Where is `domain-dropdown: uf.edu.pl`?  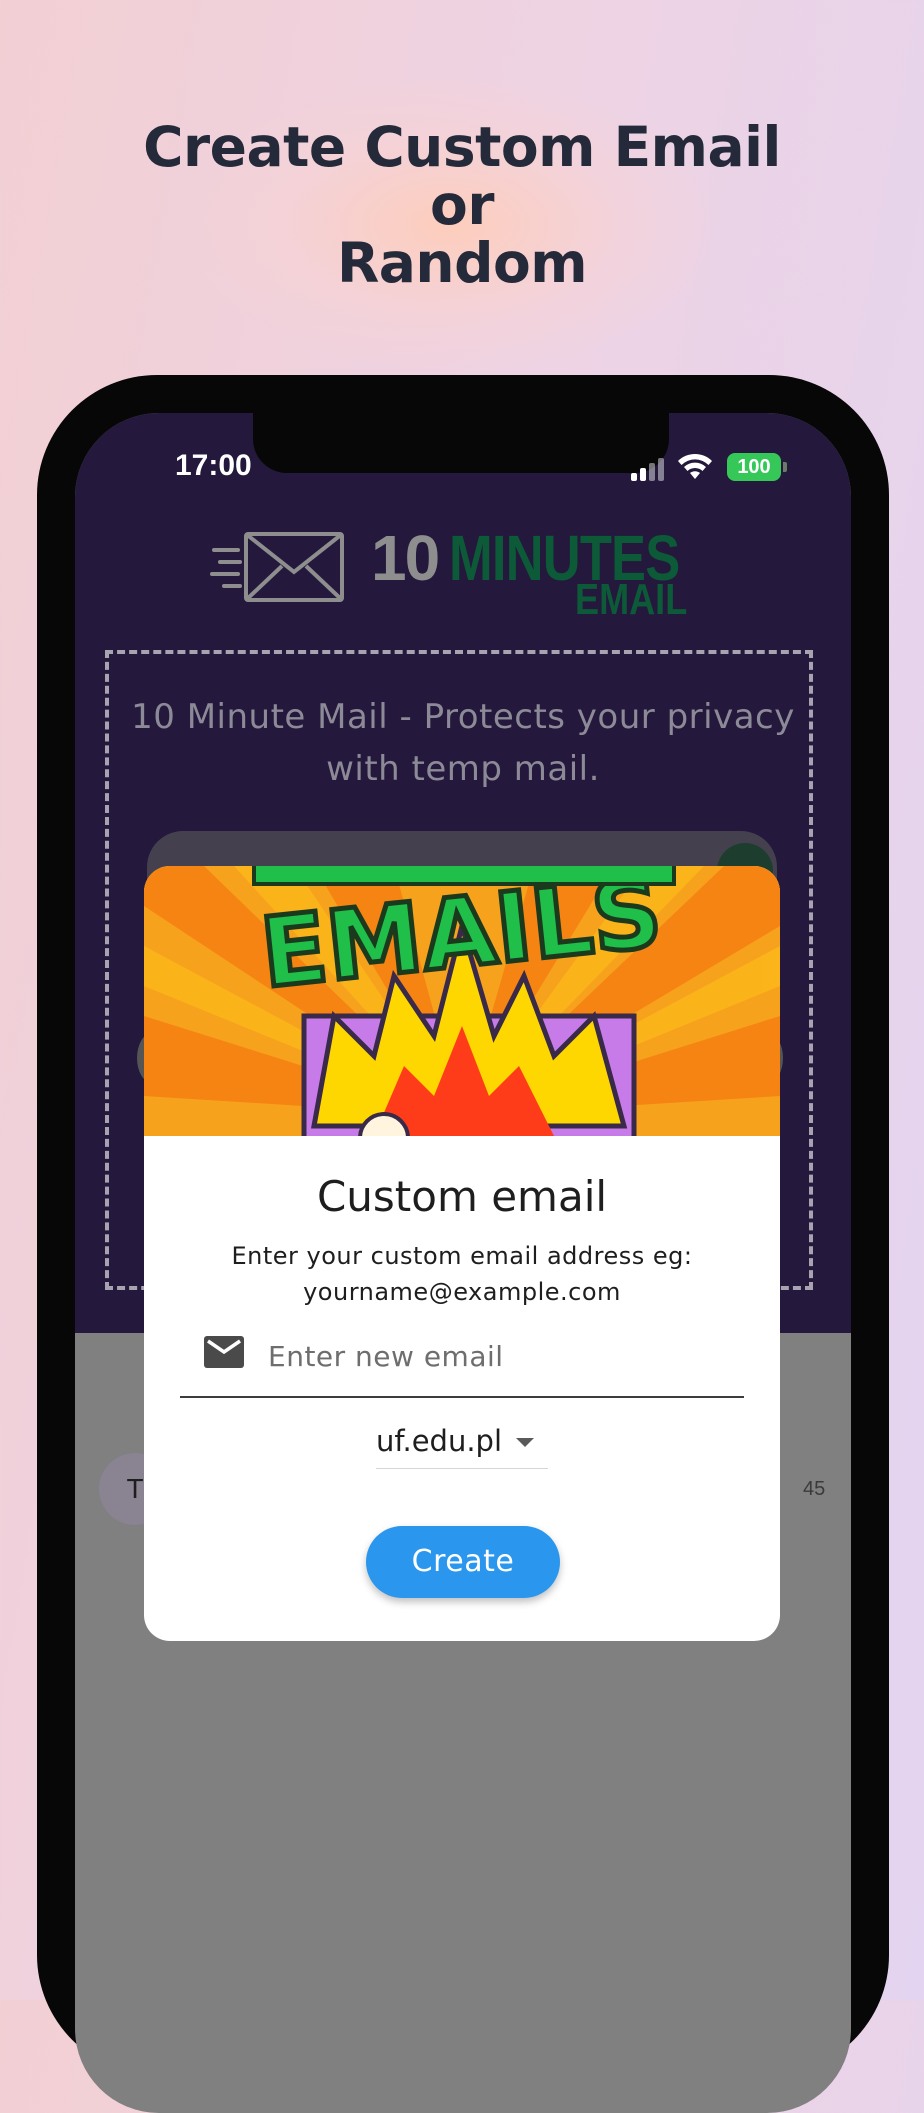 domain-dropdown: uf.edu.pl is located at coordinates (462, 1443).